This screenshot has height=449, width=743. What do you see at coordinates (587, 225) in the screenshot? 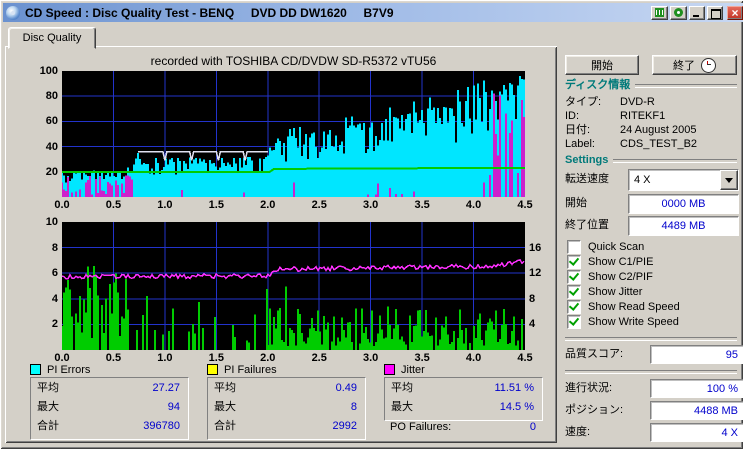
I see `end-position-label: 終了位置` at bounding box center [587, 225].